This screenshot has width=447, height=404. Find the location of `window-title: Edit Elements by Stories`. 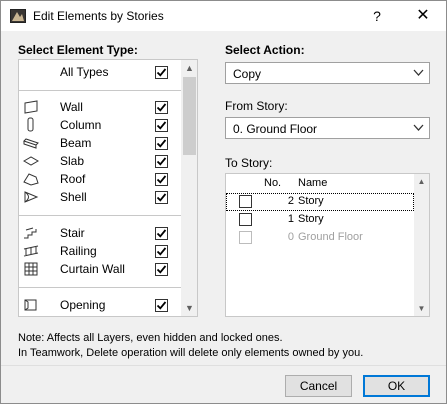

window-title: Edit Elements by Stories is located at coordinates (98, 16).